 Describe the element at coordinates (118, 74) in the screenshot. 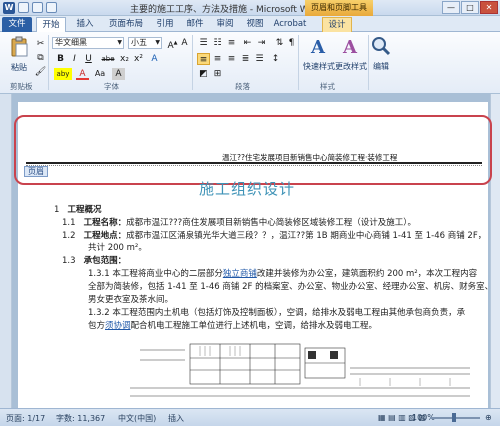

I see `char-shading-button: A` at that location.